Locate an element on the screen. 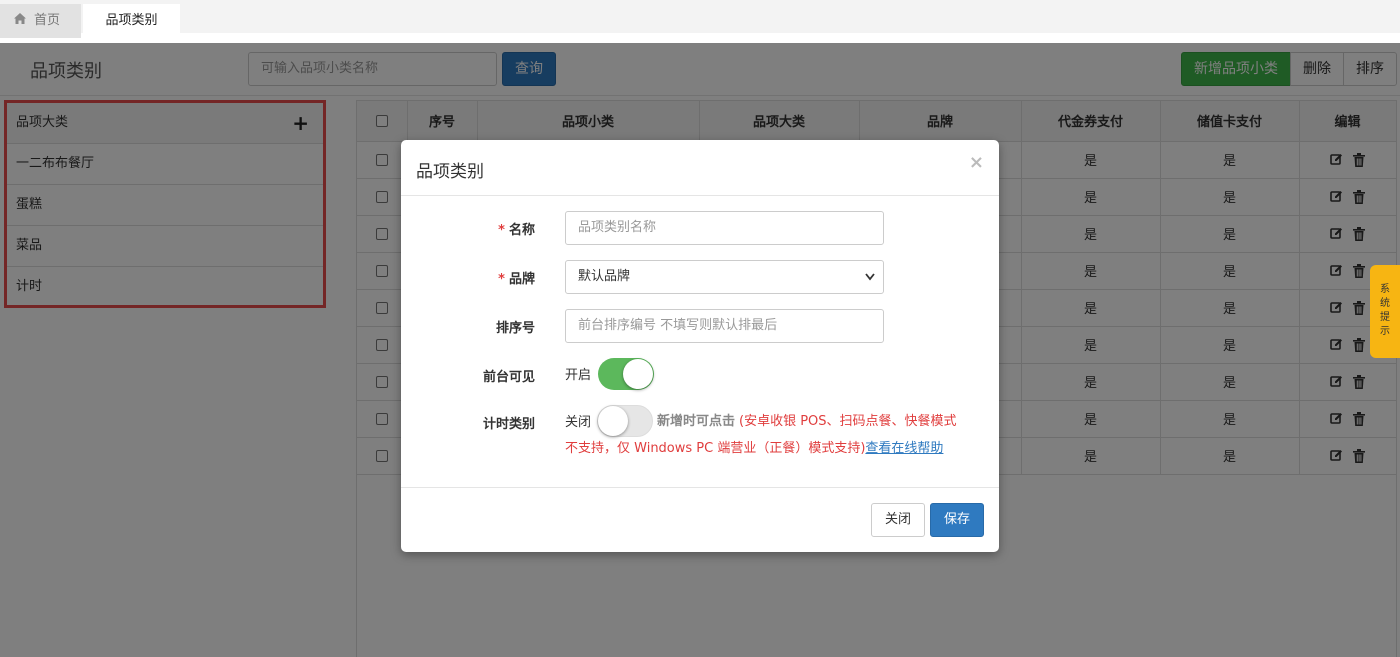 This screenshot has height=657, width=1400. note-line-1: (安卓收银 POS、扫码点餐、快餐模式 is located at coordinates (848, 421).